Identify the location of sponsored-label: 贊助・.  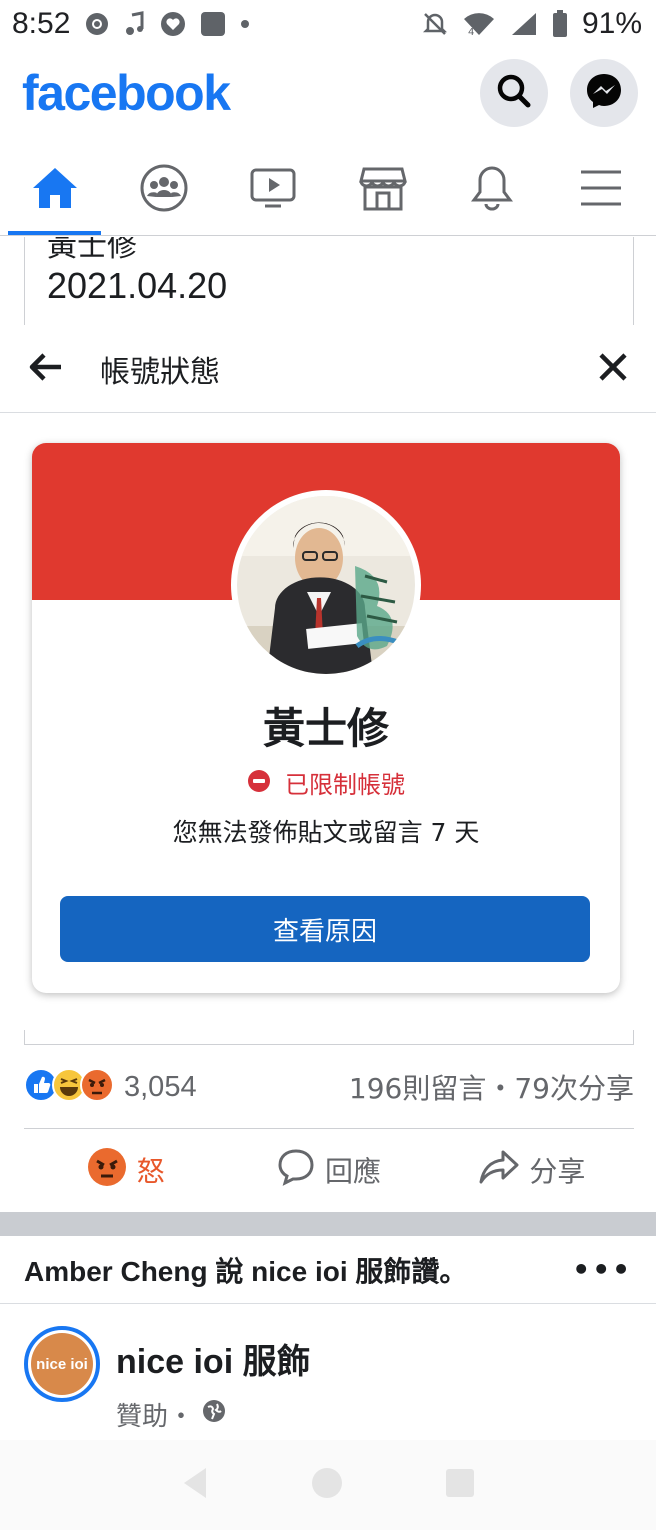
(171, 1414).